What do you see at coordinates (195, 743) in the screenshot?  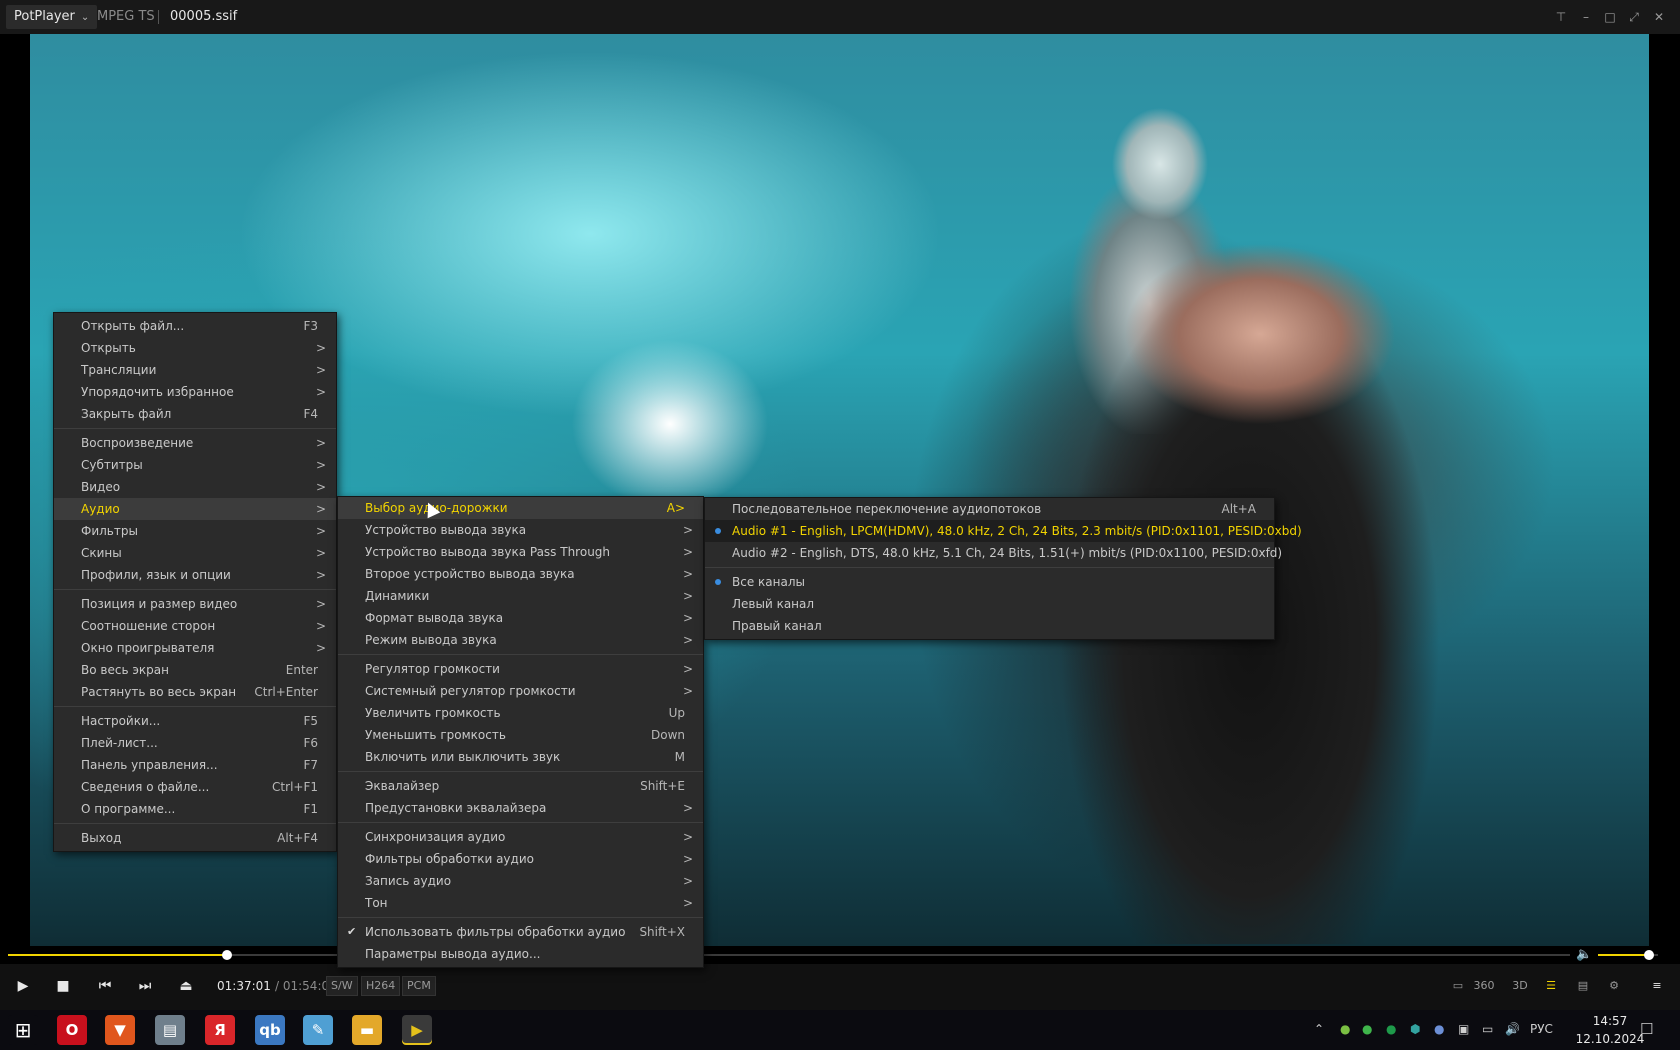 I see `menu-item: Плей-лист... F6` at bounding box center [195, 743].